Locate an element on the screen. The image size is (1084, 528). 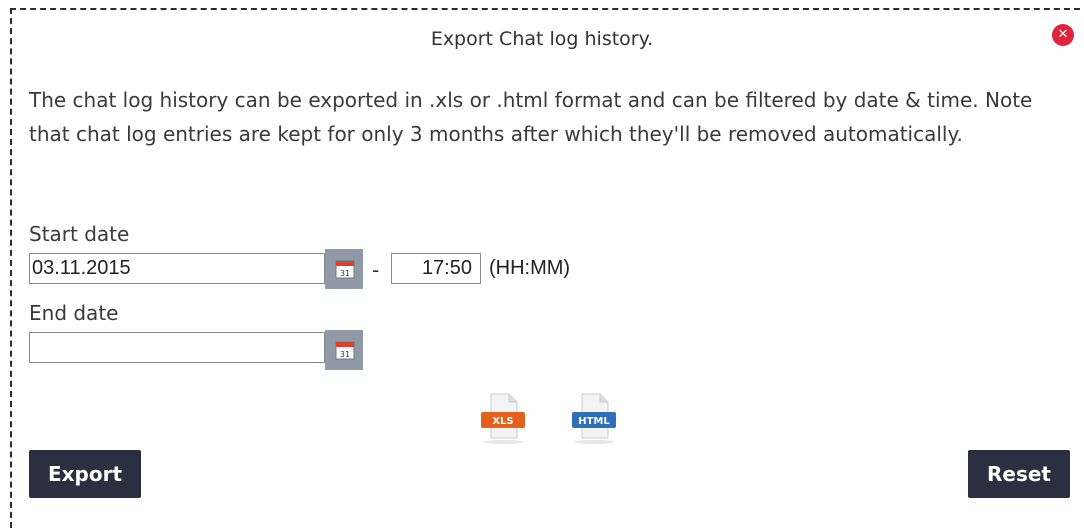
dialog-title: Export Chat log history. is located at coordinates (542, 39).